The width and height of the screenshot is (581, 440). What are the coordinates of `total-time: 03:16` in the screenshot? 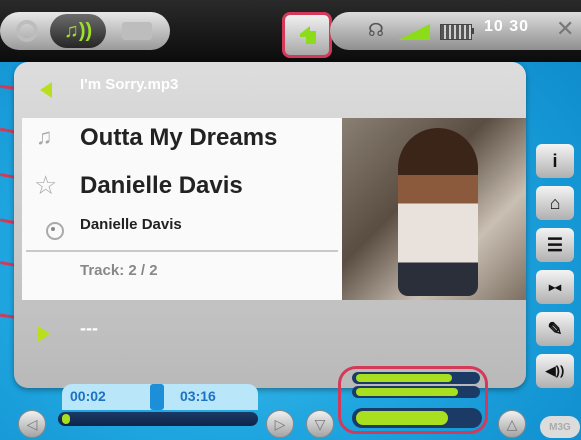 It's located at (198, 396).